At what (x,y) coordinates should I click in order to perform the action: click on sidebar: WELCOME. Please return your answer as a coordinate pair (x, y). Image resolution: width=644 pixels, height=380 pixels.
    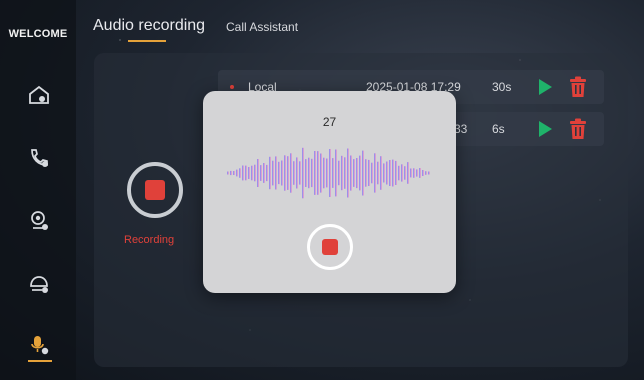
    Looking at the image, I should click on (38, 190).